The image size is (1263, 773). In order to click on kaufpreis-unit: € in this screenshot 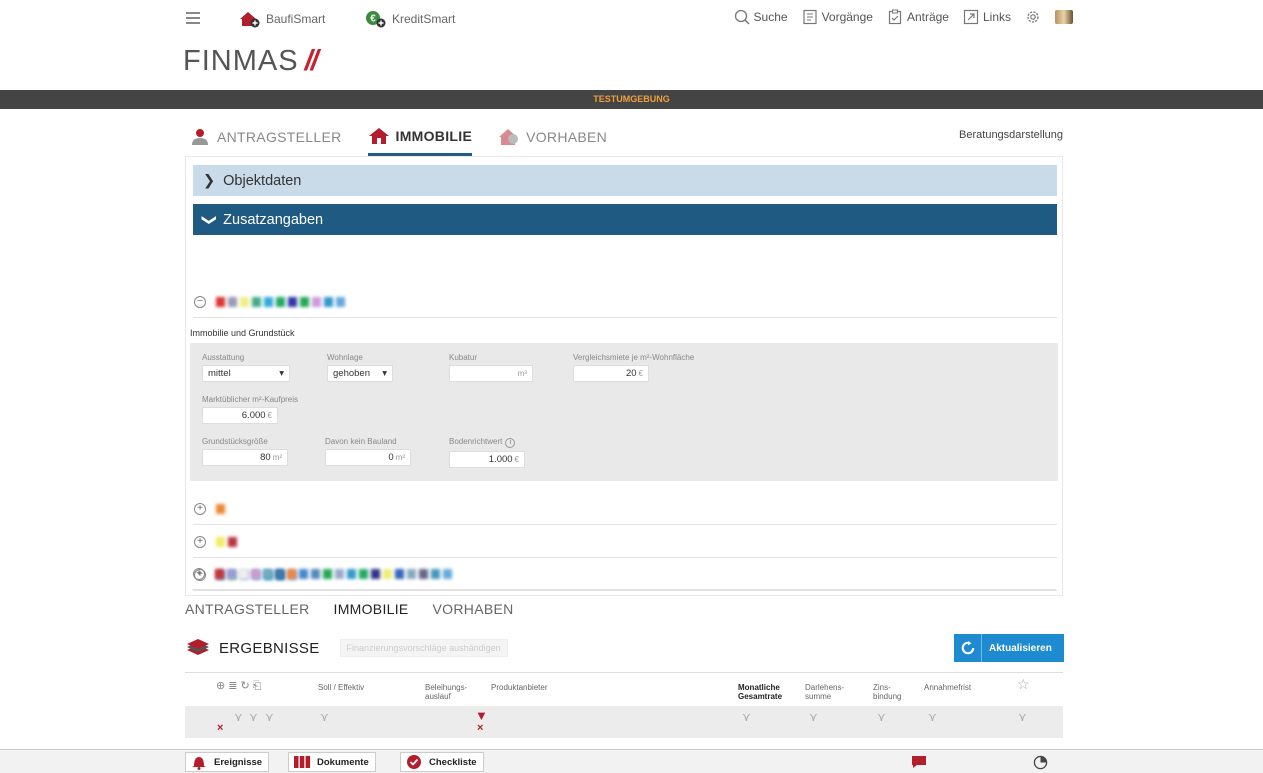, I will do `click(269, 415)`.